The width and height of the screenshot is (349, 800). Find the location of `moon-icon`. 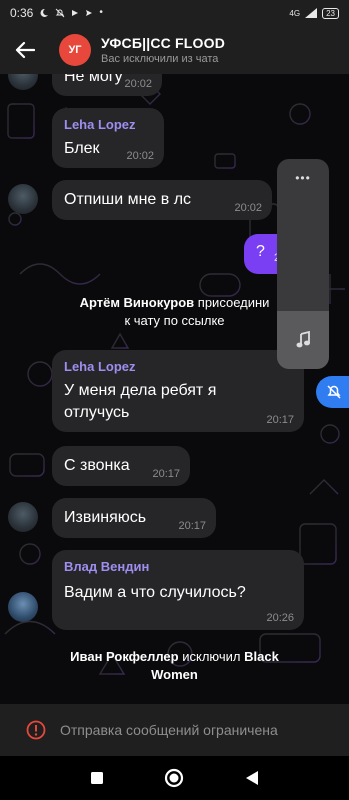

moon-icon is located at coordinates (44, 12).